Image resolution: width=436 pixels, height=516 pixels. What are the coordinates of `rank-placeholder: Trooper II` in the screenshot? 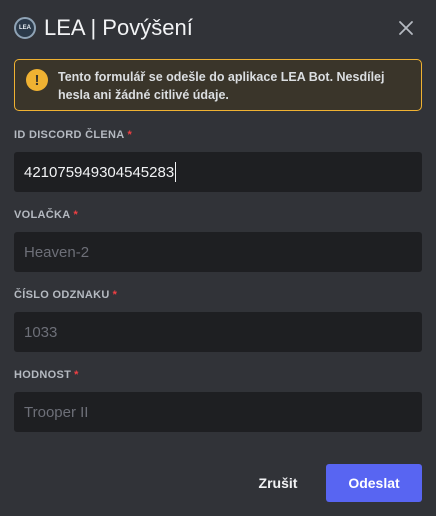 It's located at (56, 412).